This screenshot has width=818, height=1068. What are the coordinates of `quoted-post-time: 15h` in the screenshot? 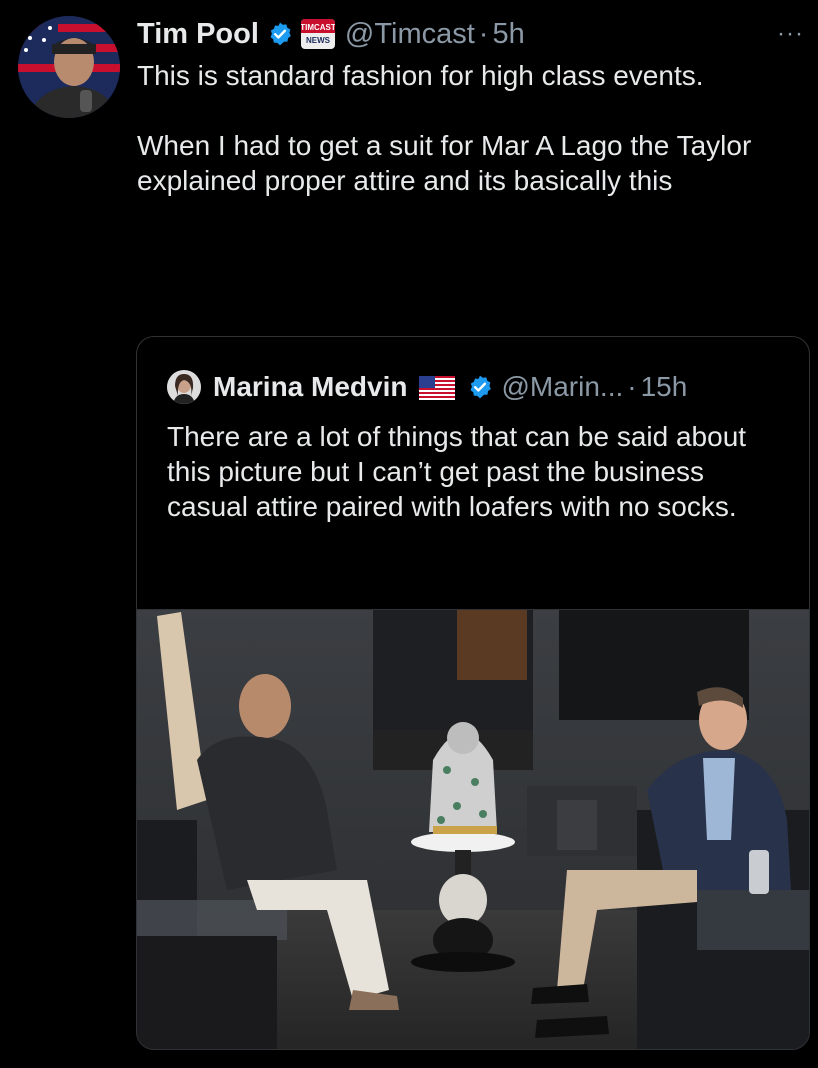 It's located at (664, 387).